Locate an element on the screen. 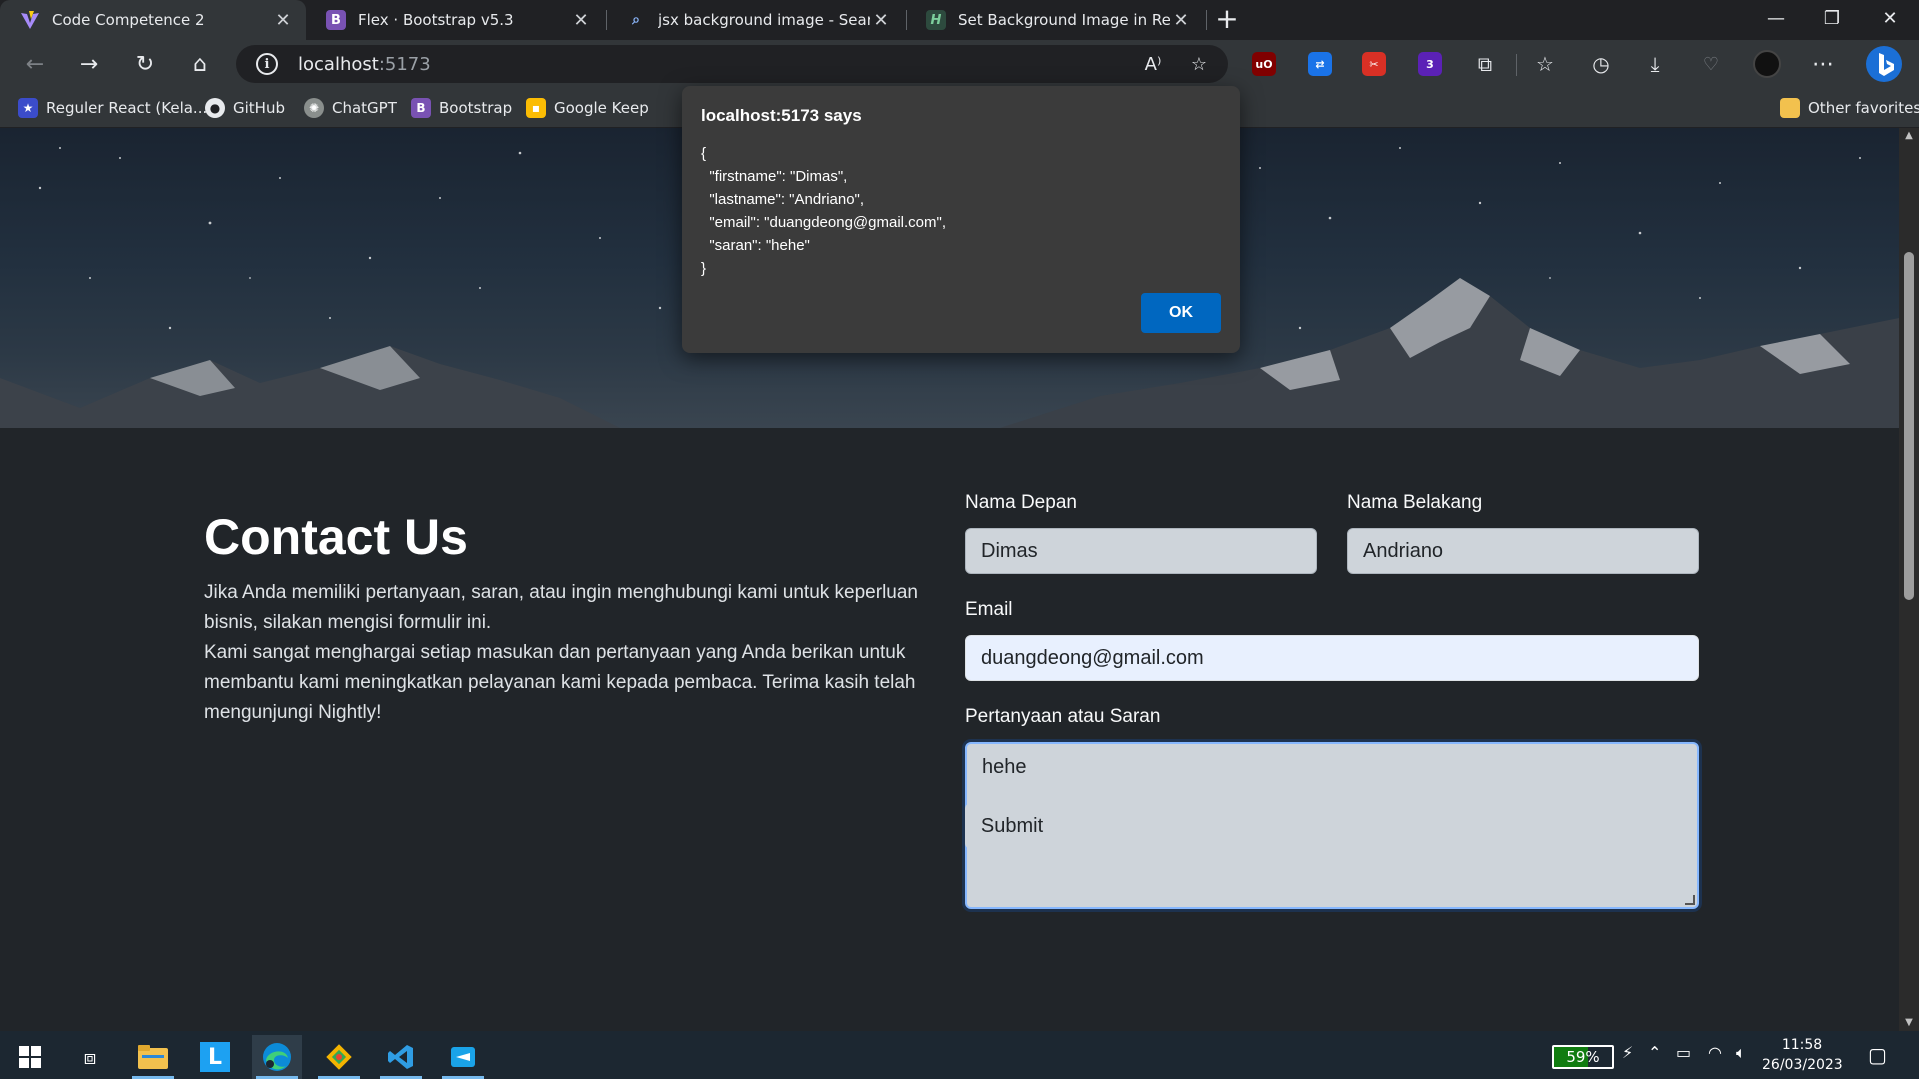 The height and width of the screenshot is (1079, 1919). clock-time: 11:58 is located at coordinates (1802, 1045).